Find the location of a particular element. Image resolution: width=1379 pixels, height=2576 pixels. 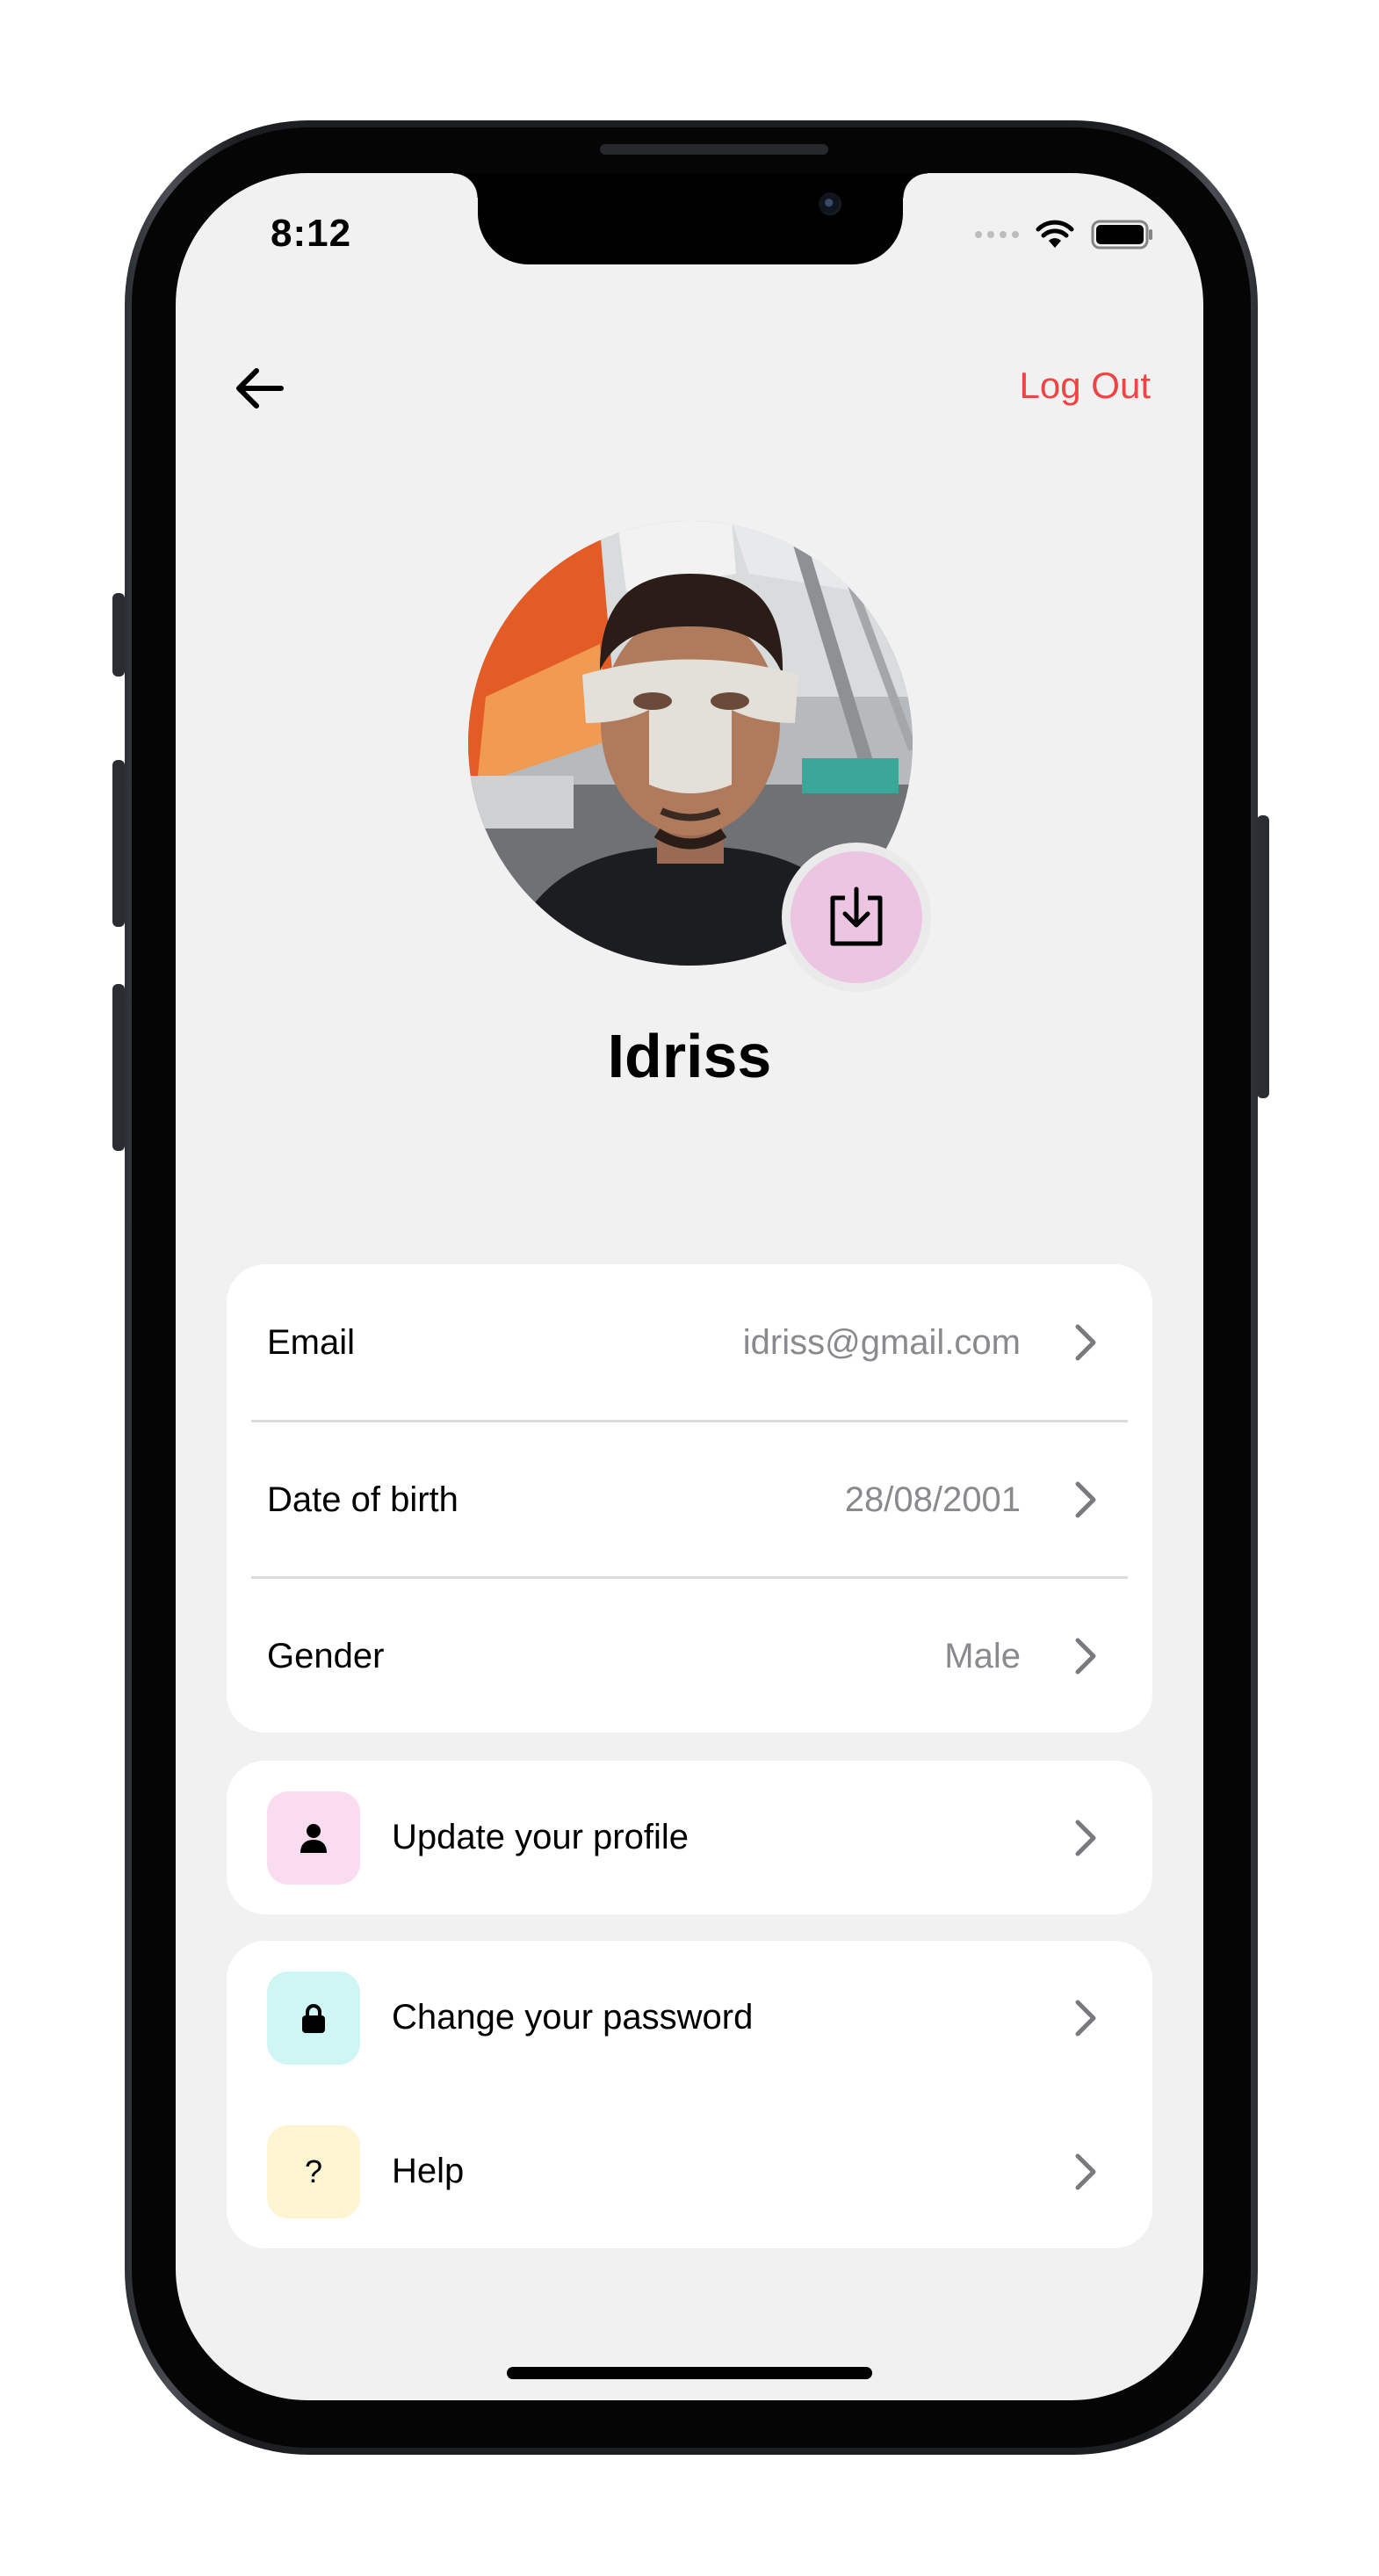

download-icon is located at coordinates (856, 916).